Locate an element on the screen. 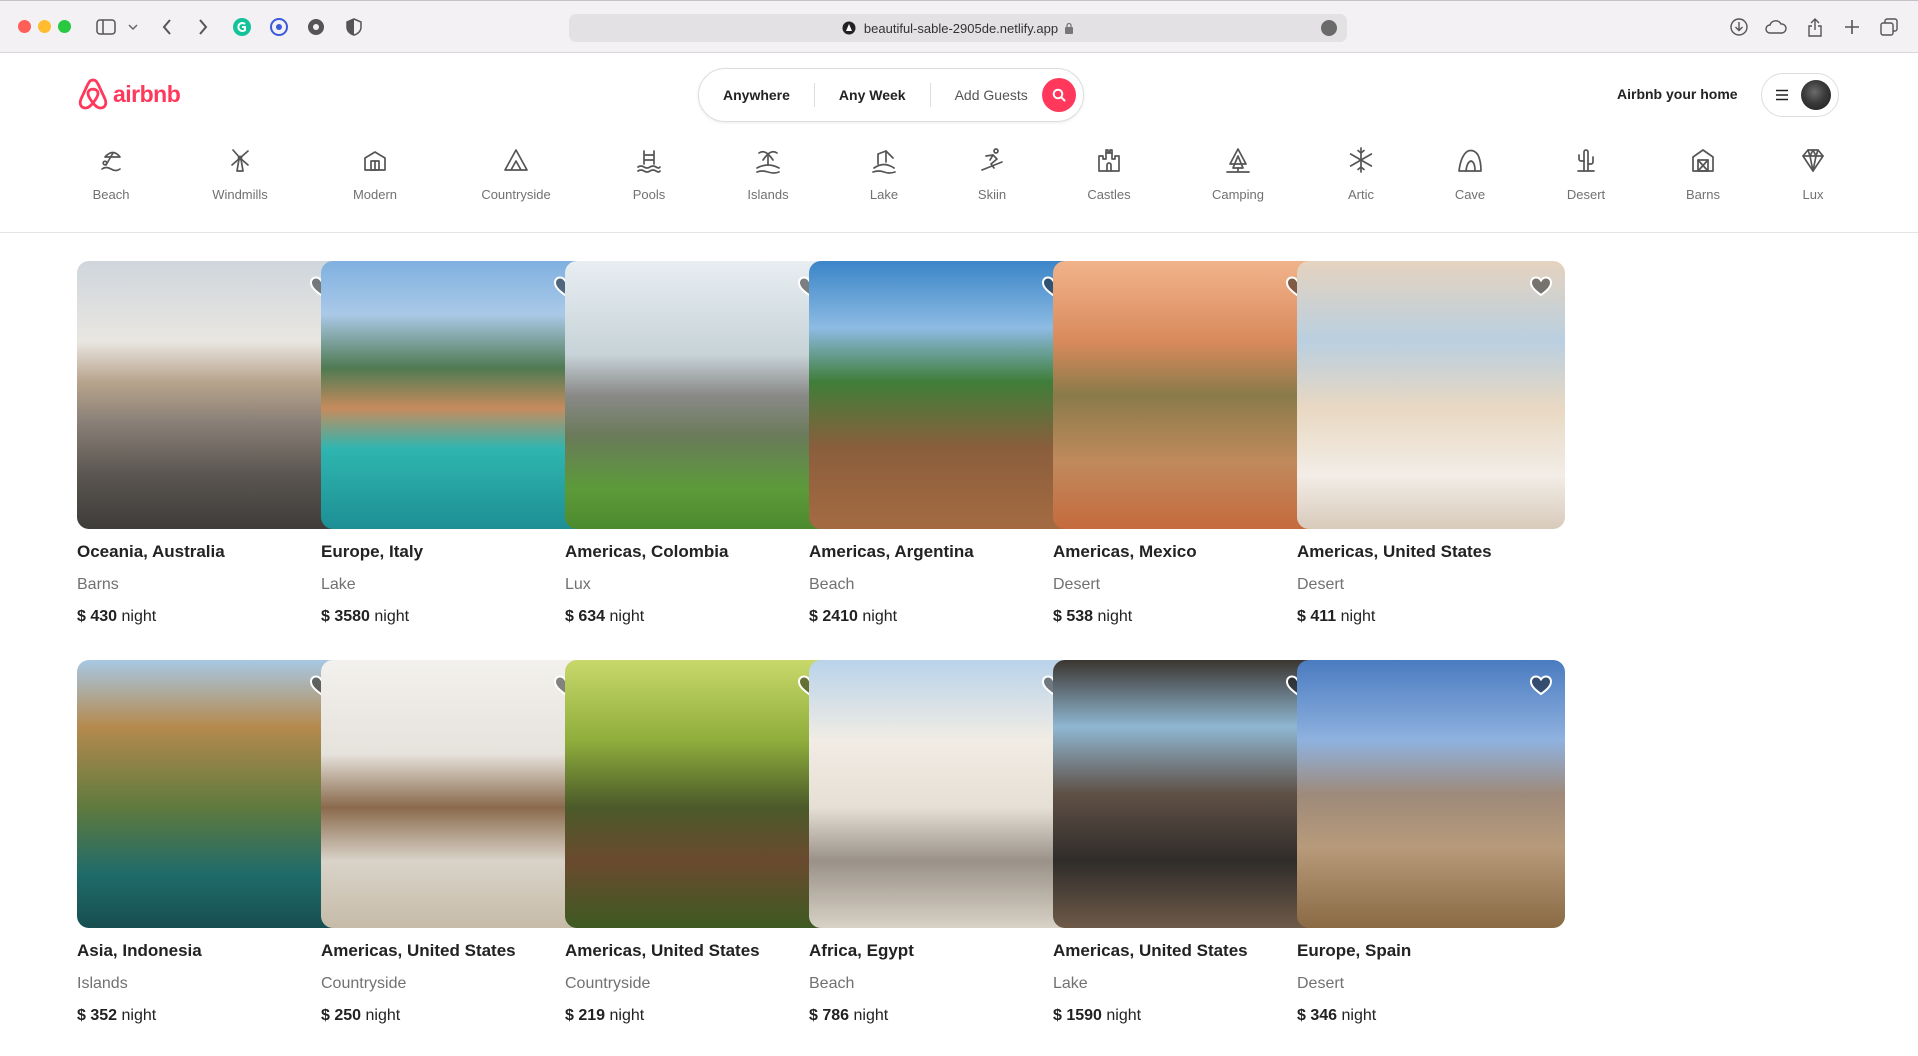  category-skiin: Skiin is located at coordinates (992, 174).